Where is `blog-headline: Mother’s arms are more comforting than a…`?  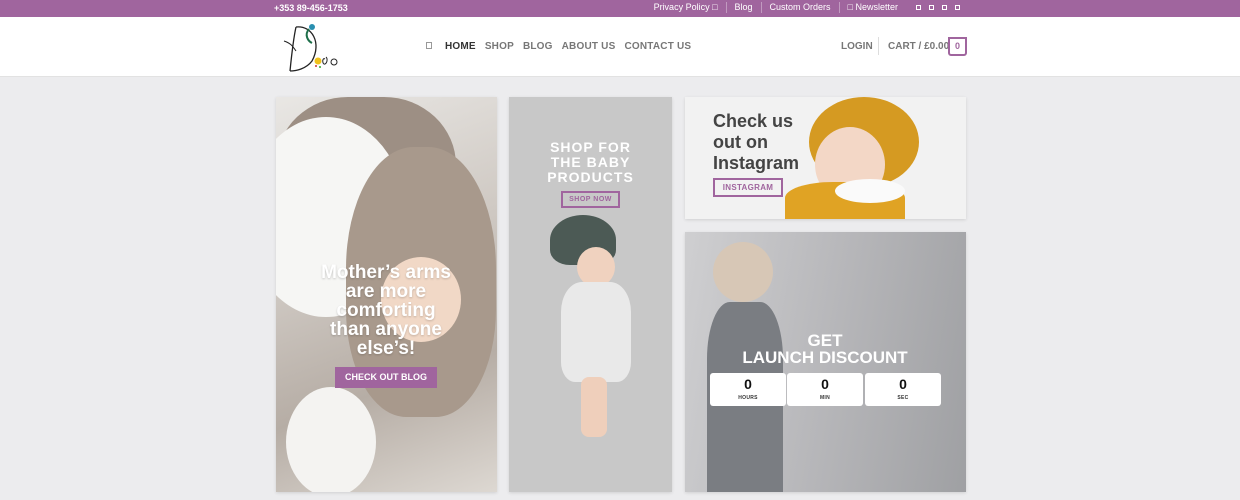 blog-headline: Mother’s arms are more comforting than a… is located at coordinates (386, 310).